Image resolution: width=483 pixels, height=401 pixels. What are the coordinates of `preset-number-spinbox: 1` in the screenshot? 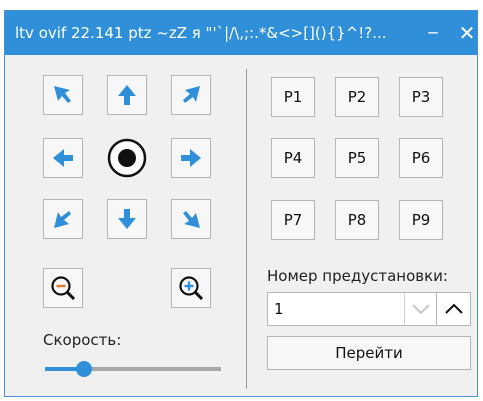 It's located at (369, 309).